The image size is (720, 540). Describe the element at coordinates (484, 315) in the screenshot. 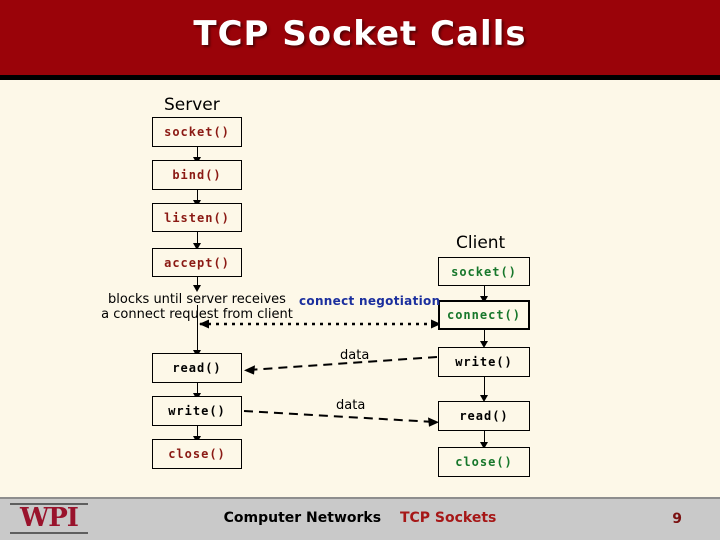

I see `client-call-connect: connect()` at that location.